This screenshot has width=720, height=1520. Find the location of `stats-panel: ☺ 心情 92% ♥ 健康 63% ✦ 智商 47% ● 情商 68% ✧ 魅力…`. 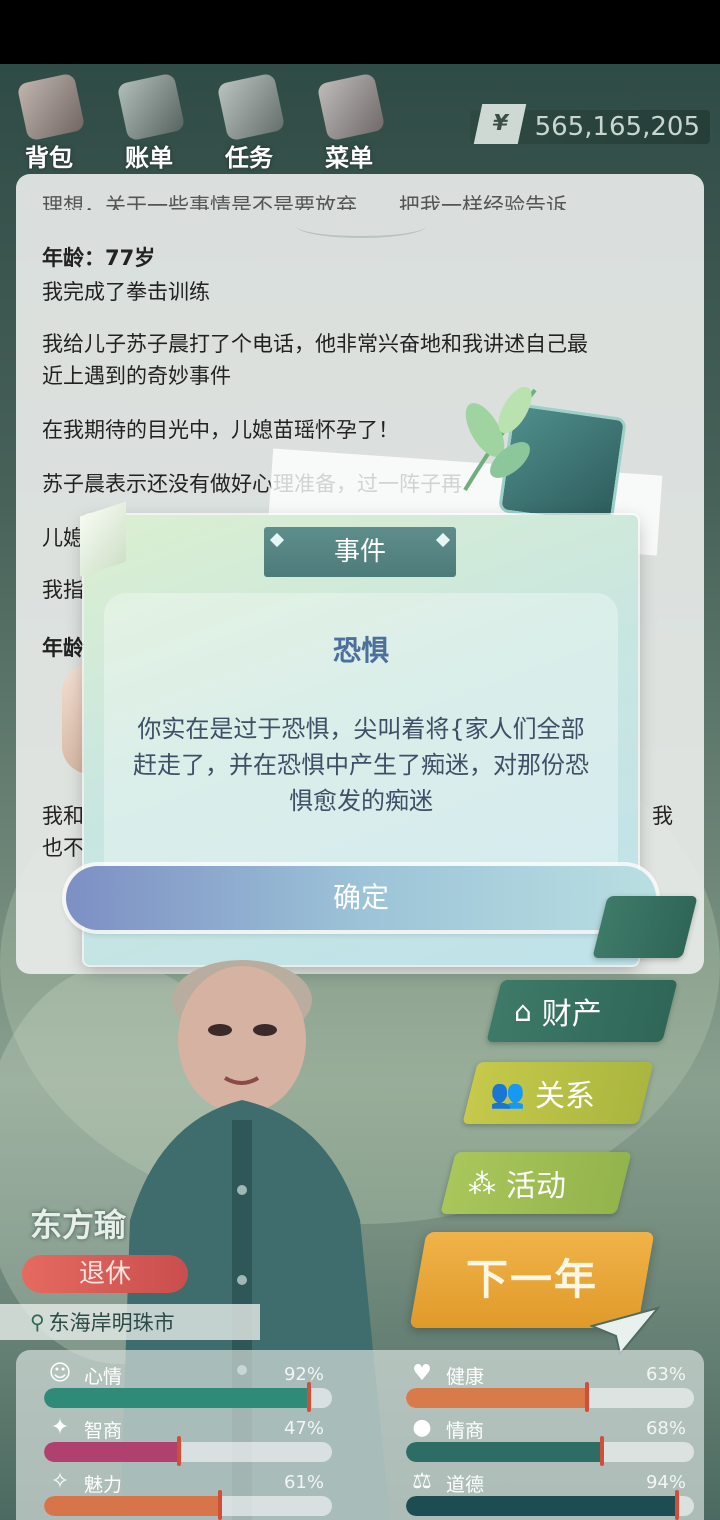

stats-panel: ☺ 心情 92% ♥ 健康 63% ✦ 智商 47% ● 情商 68% ✧ 魅力… is located at coordinates (360, 1435).